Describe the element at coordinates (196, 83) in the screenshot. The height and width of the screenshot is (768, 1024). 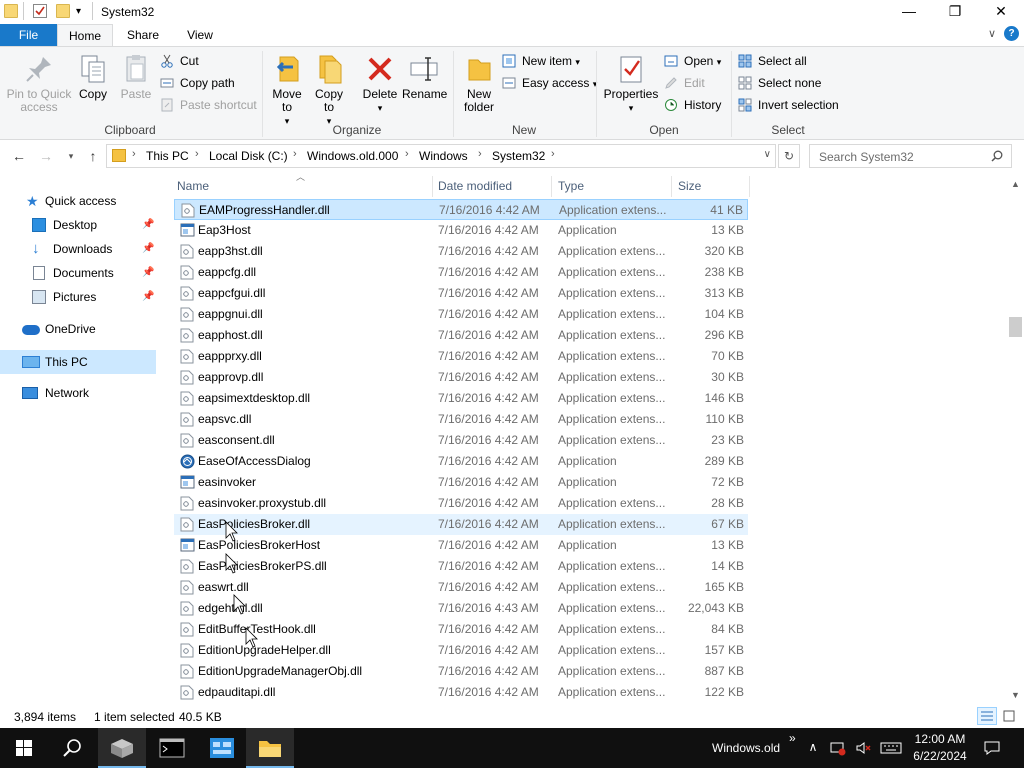
I see `copy-path-button: Copy path` at that location.